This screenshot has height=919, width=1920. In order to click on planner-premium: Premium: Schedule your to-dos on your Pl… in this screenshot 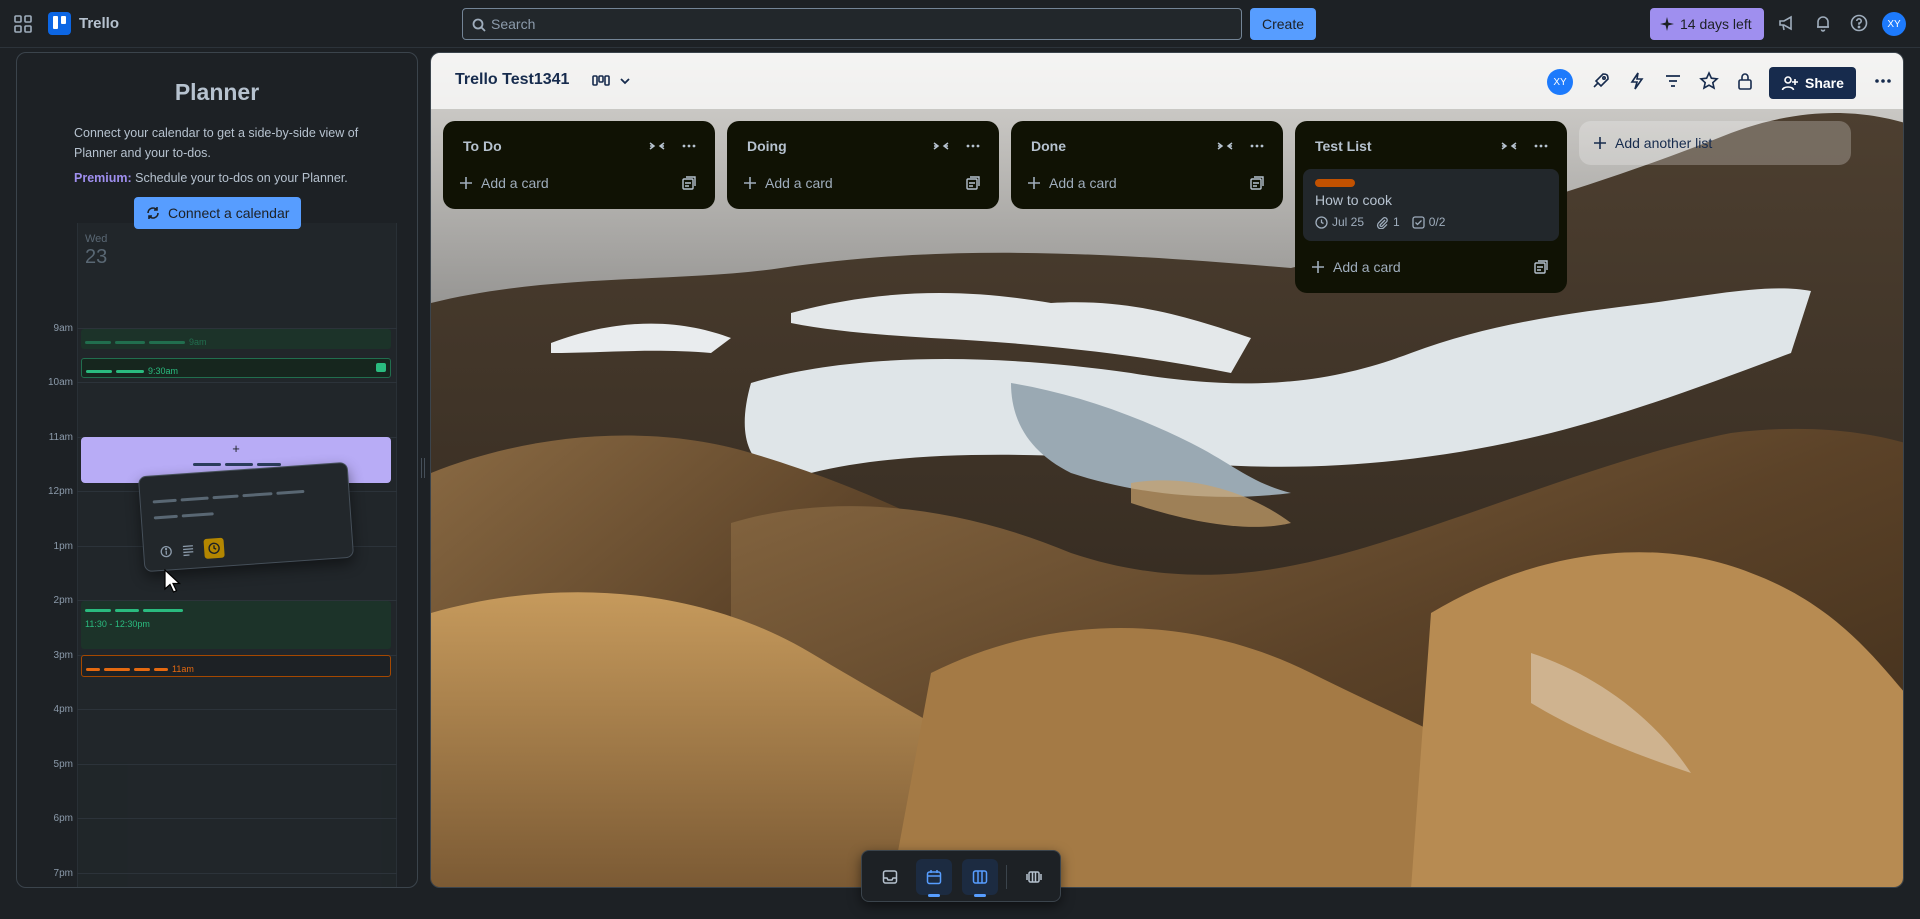, I will do `click(211, 178)`.